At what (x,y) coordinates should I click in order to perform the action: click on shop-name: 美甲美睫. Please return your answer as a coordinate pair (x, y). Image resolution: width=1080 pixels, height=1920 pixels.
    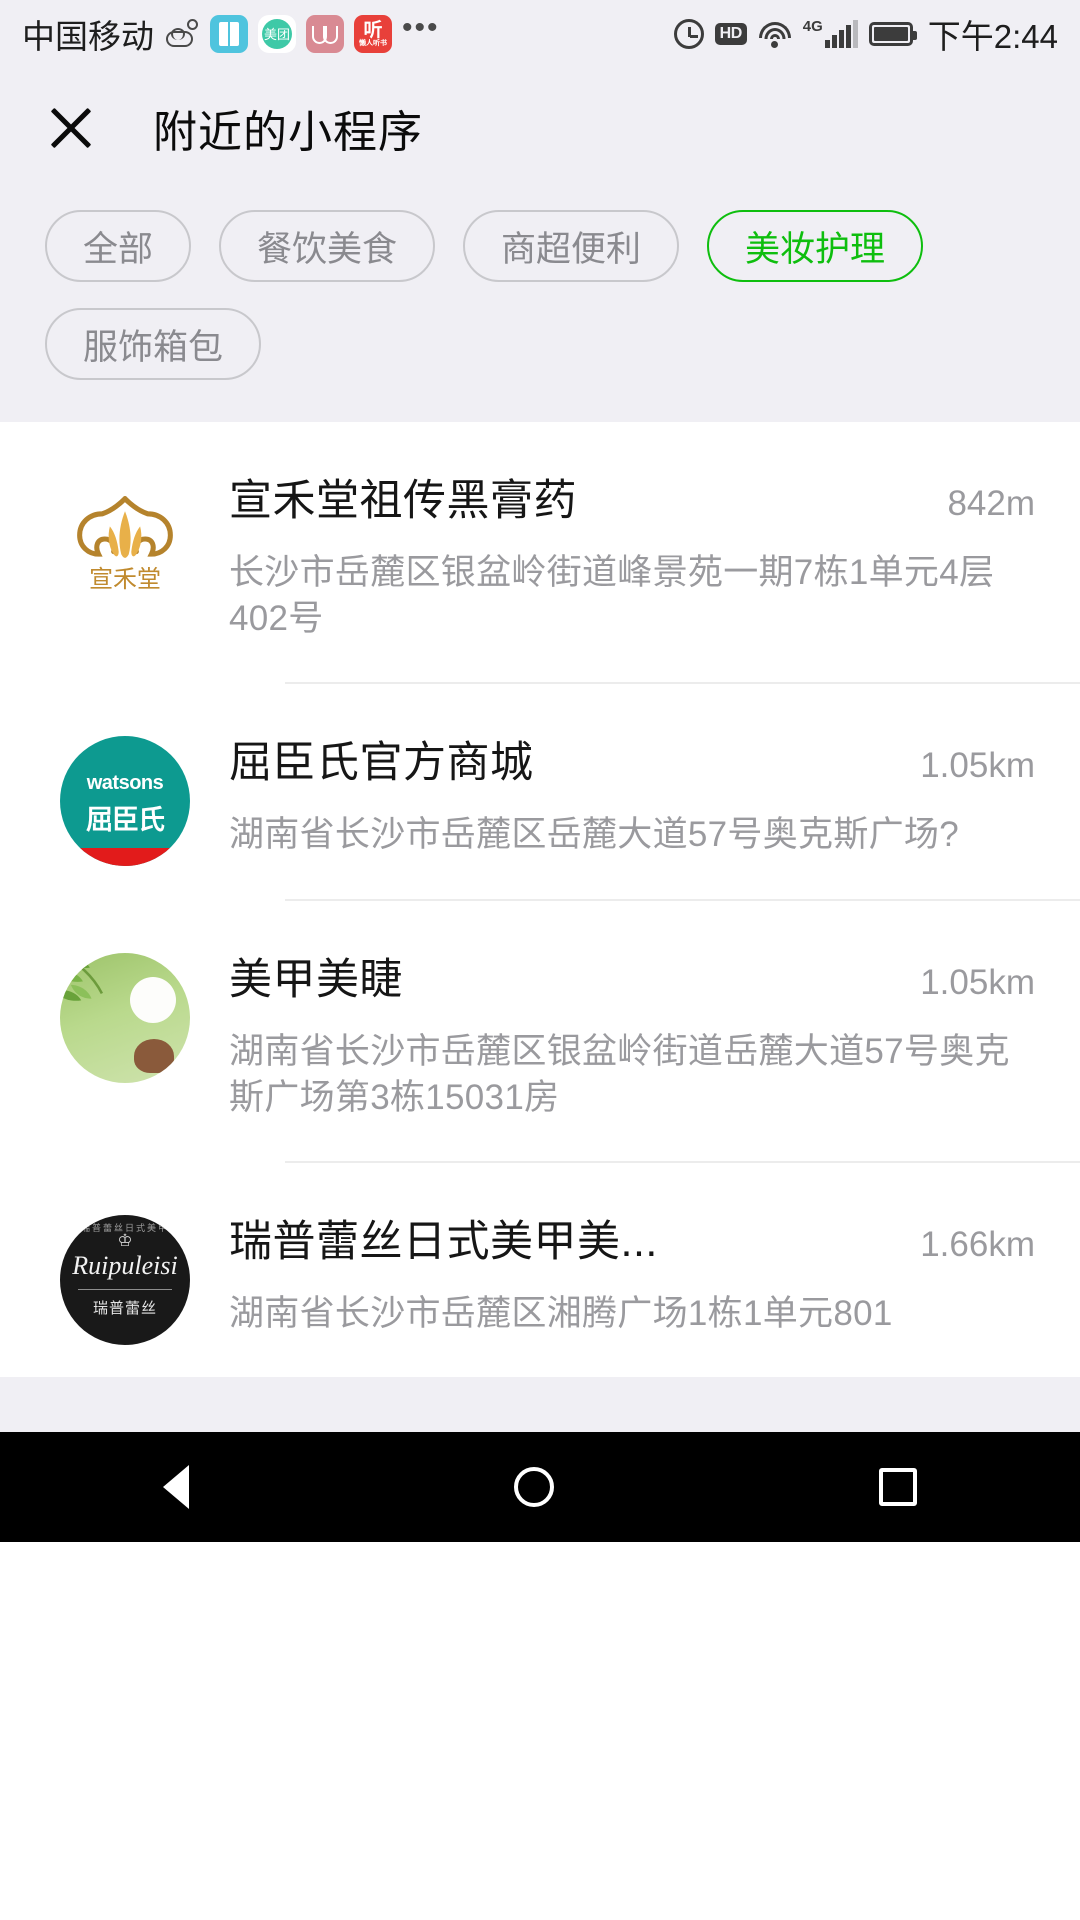
    Looking at the image, I should click on (316, 979).